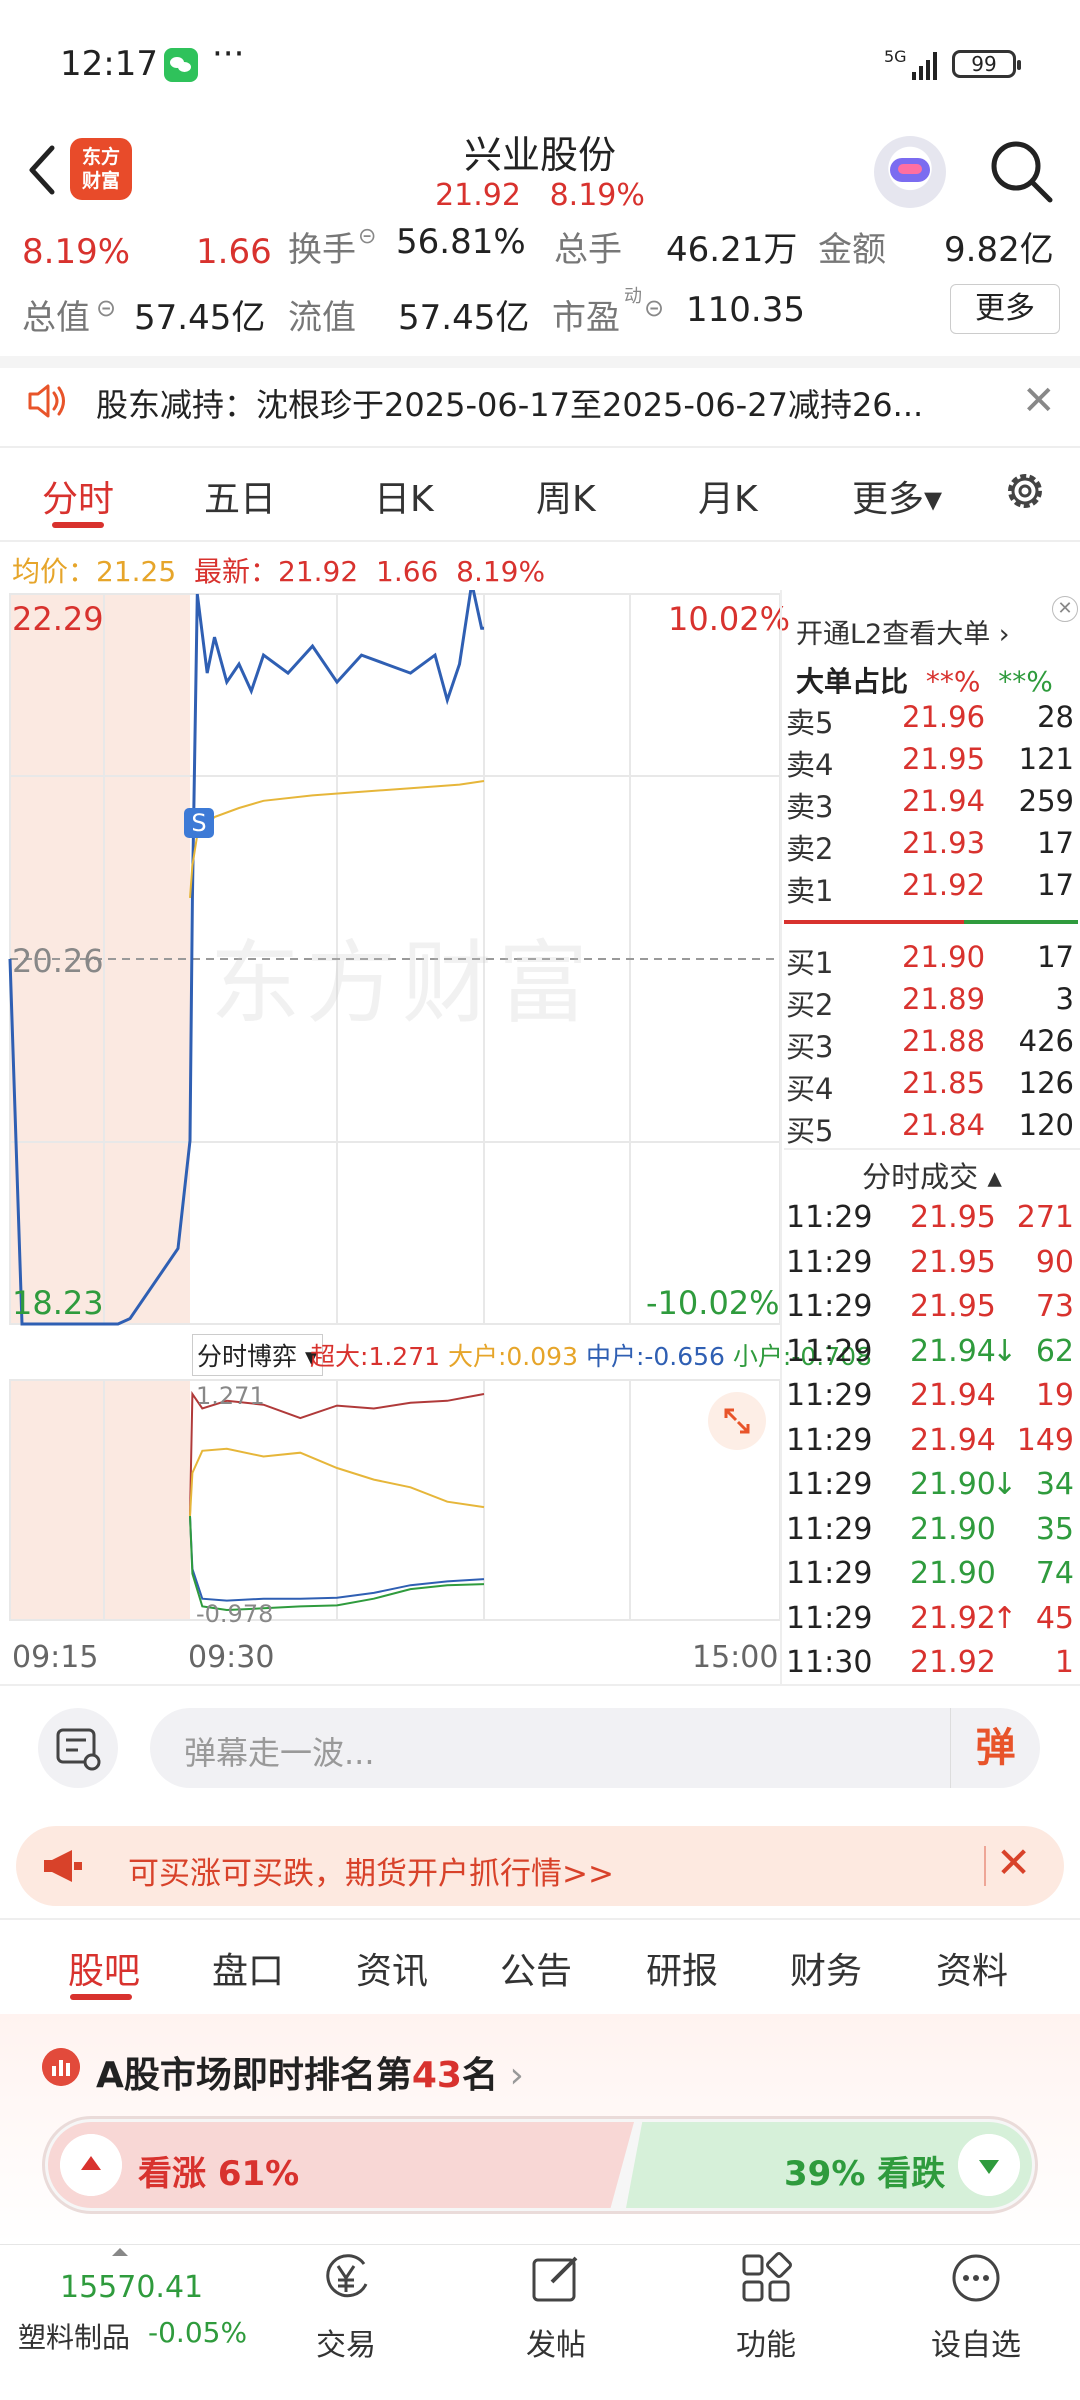  Describe the element at coordinates (826, 1968) in the screenshot. I see `tab-finance: 财务` at that location.